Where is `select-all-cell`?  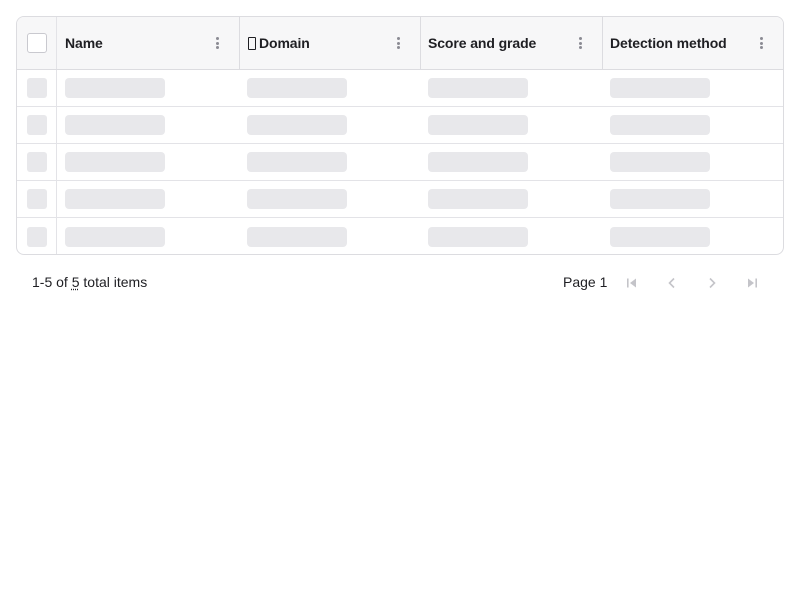 select-all-cell is located at coordinates (37, 43).